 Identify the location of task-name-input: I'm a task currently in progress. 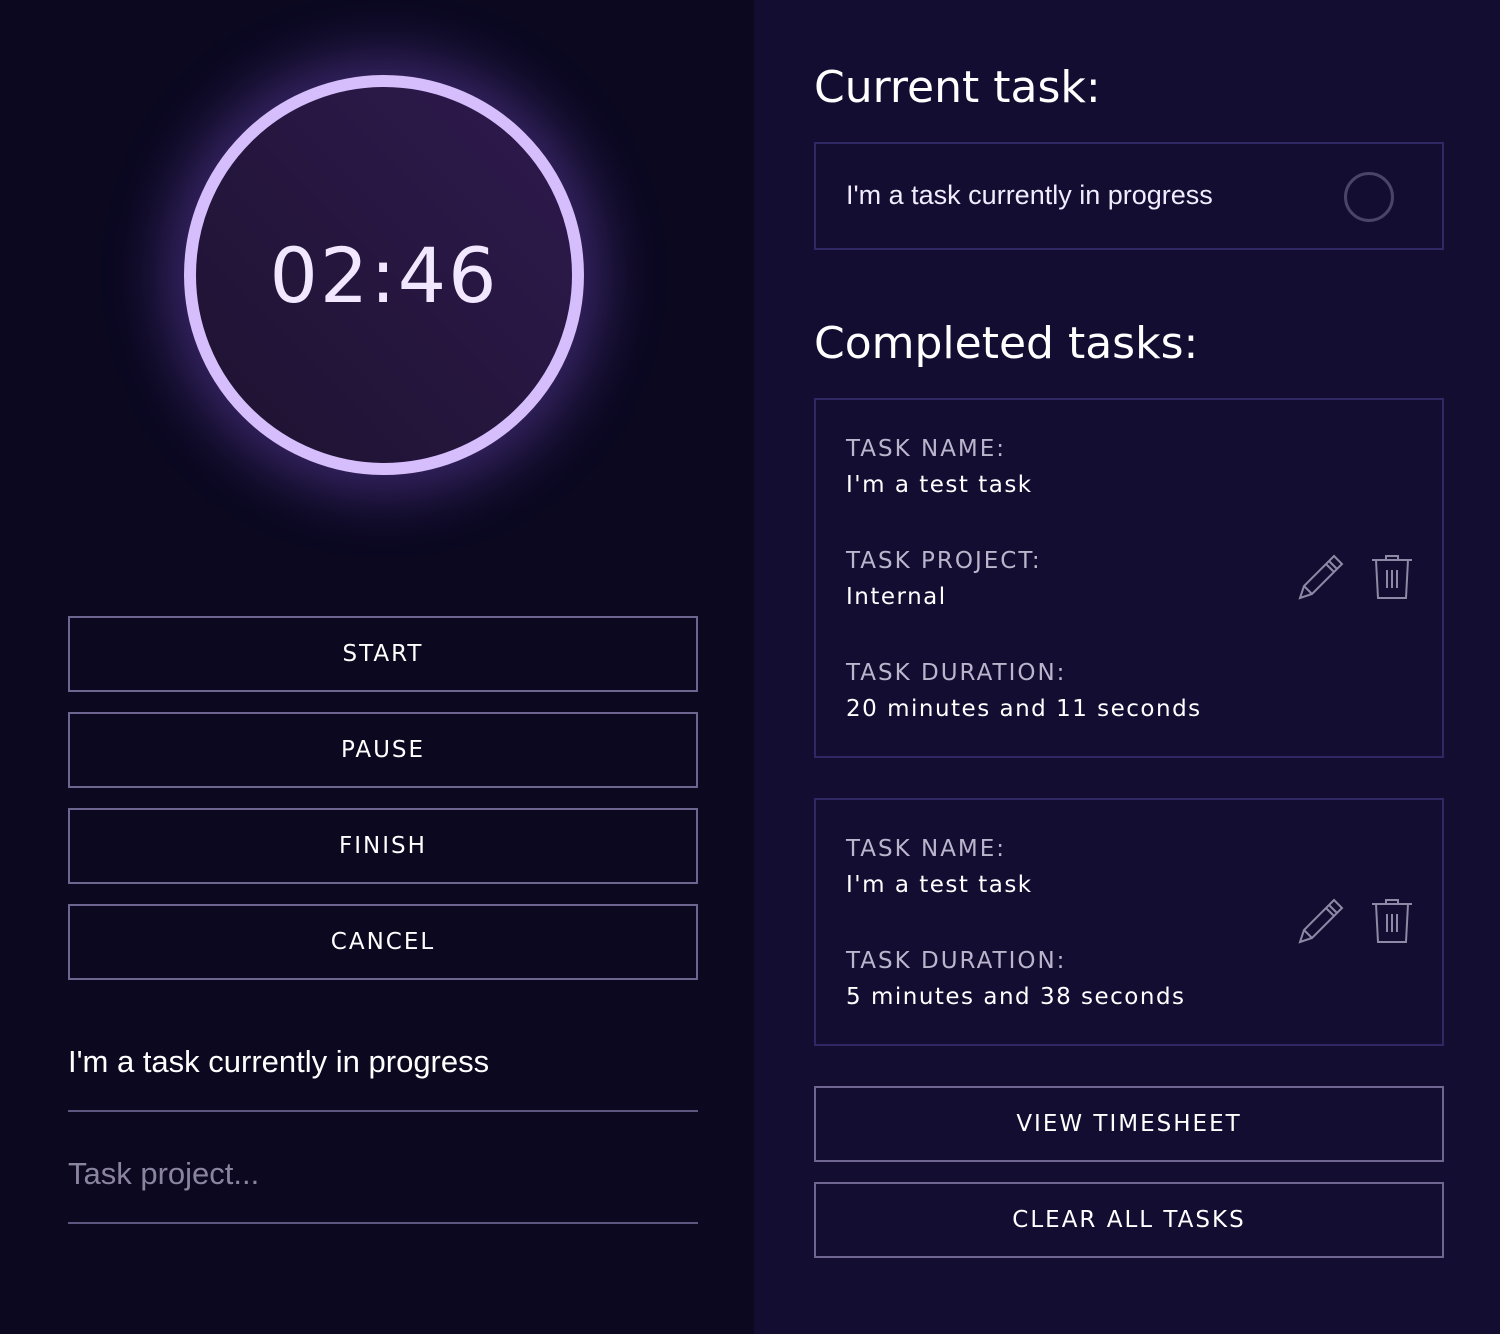
(383, 1078).